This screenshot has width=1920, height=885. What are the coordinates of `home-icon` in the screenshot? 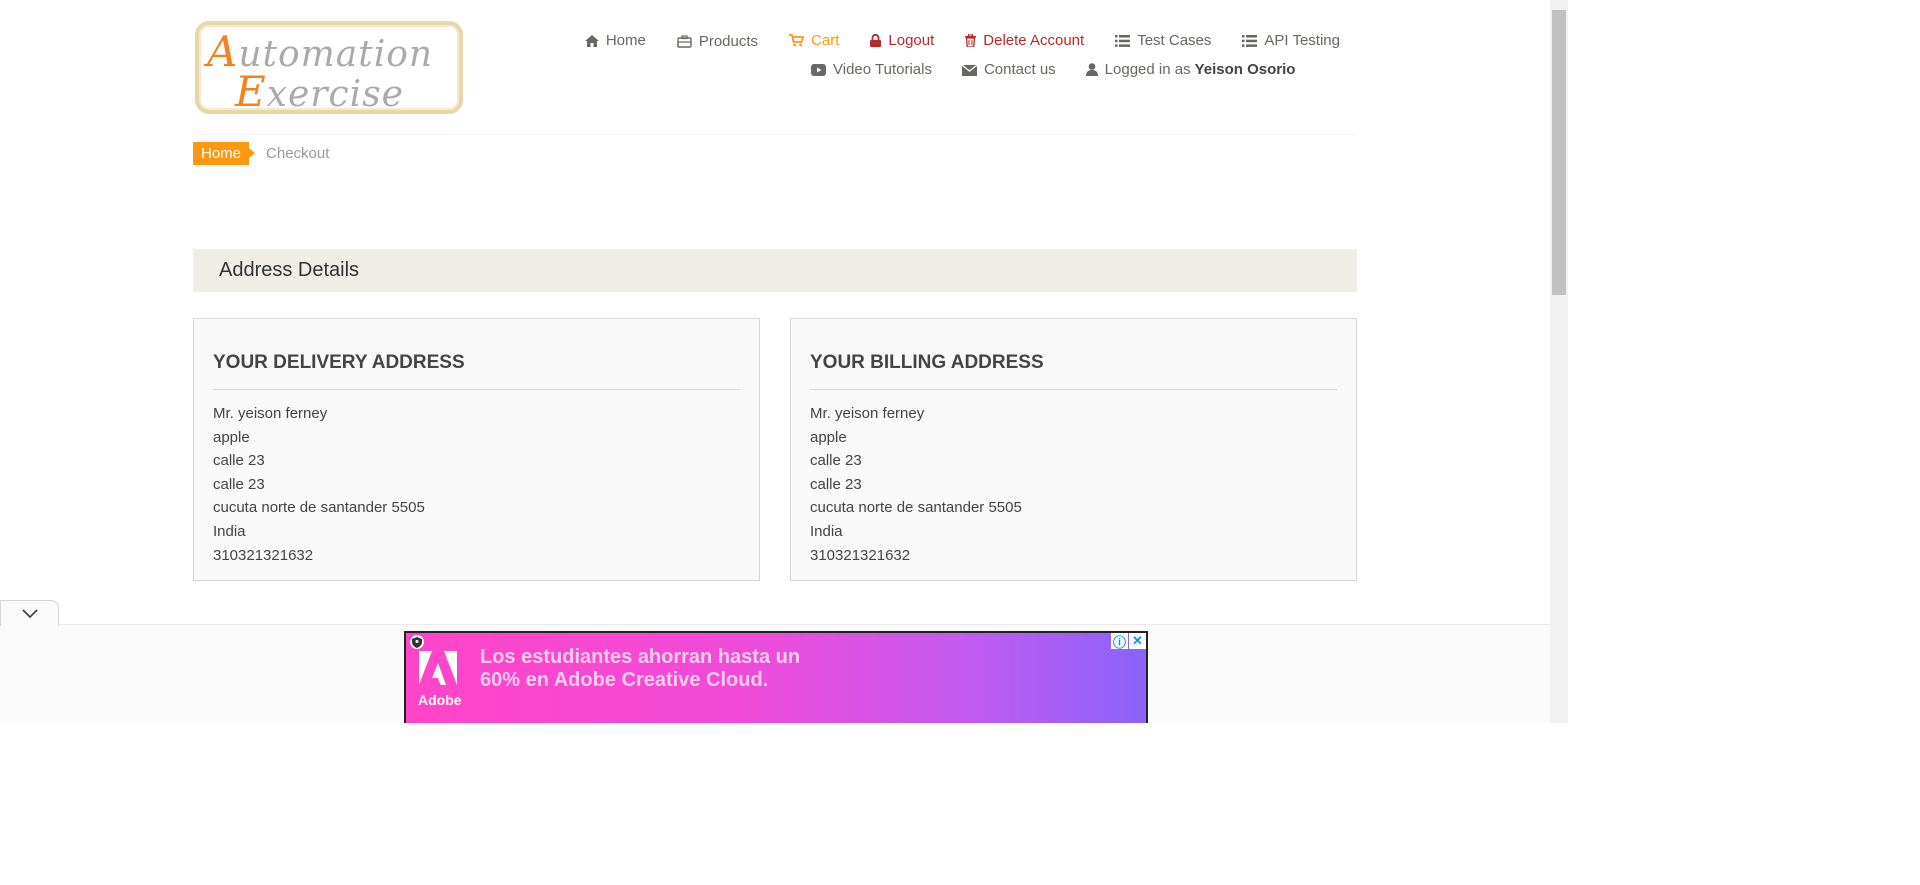 It's located at (591, 40).